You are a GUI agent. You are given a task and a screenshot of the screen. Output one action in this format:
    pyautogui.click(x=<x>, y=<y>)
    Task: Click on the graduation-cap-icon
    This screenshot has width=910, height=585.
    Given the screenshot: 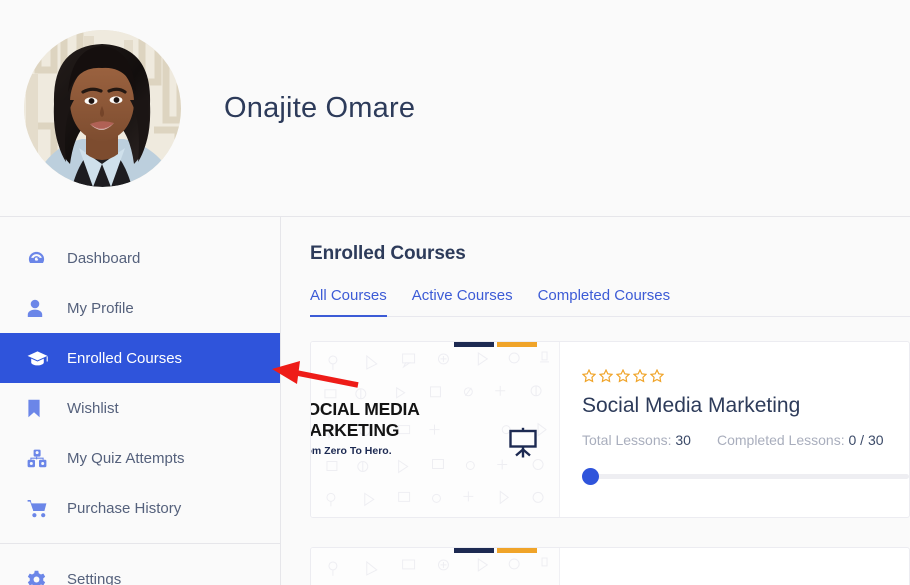 What is the action you would take?
    pyautogui.click(x=40, y=358)
    